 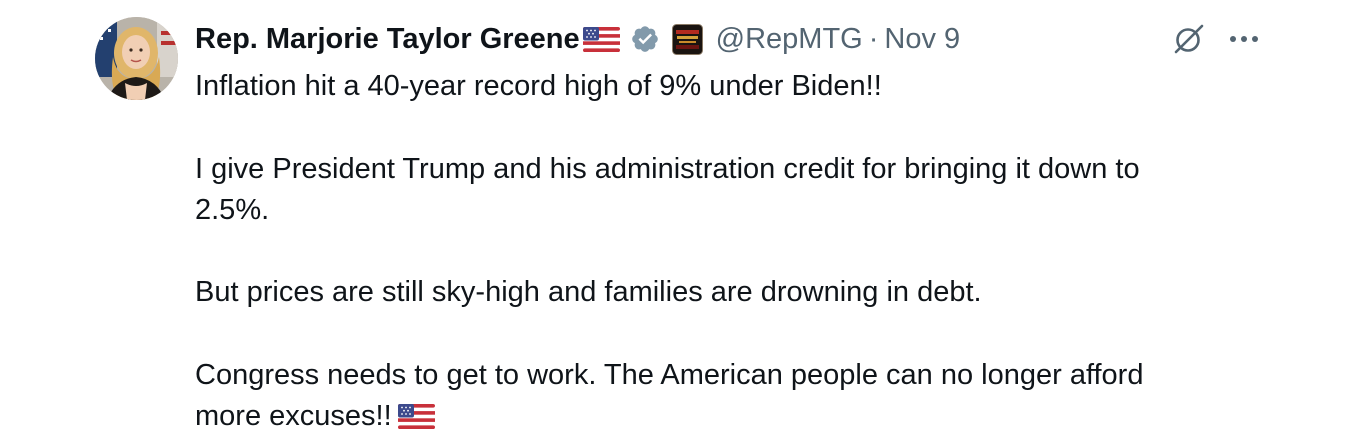 What do you see at coordinates (232, 209) in the screenshot?
I see `tweet-line: 2.5%.` at bounding box center [232, 209].